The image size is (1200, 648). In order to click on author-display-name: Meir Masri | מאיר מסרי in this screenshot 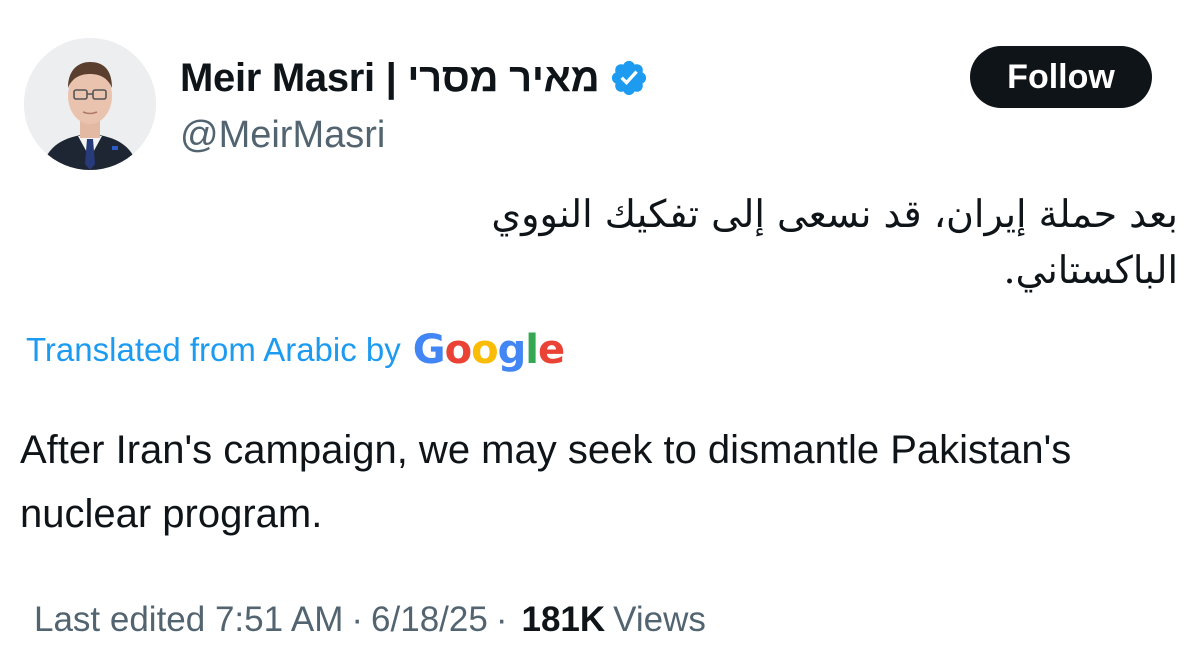, I will do `click(390, 78)`.